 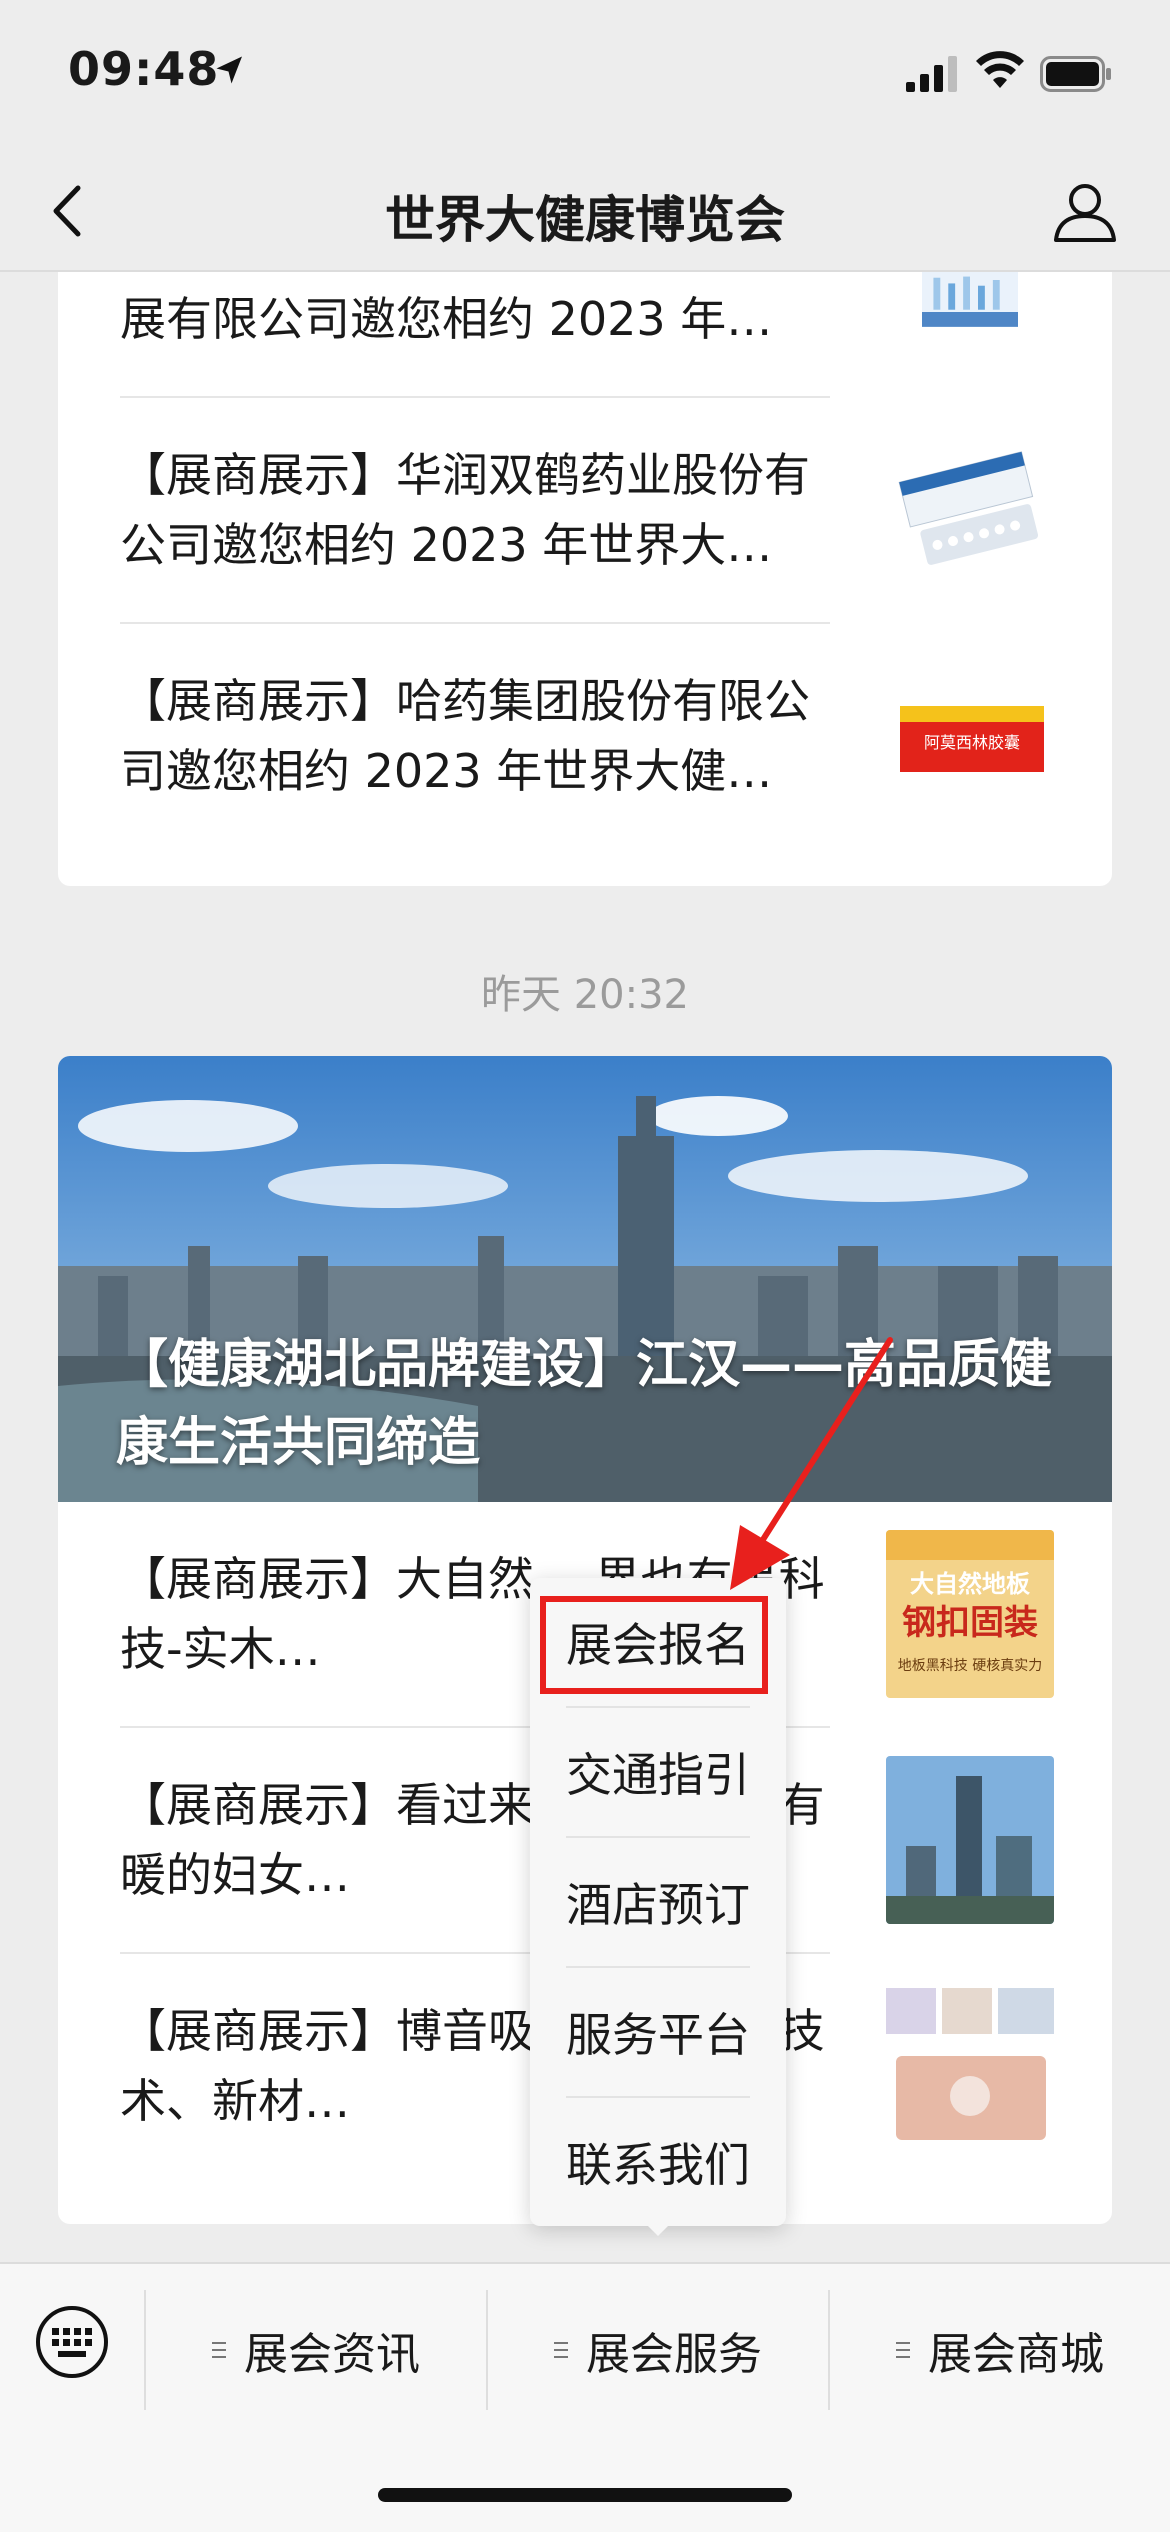 What do you see at coordinates (332, 2354) in the screenshot?
I see `tab-label: 展会资讯` at bounding box center [332, 2354].